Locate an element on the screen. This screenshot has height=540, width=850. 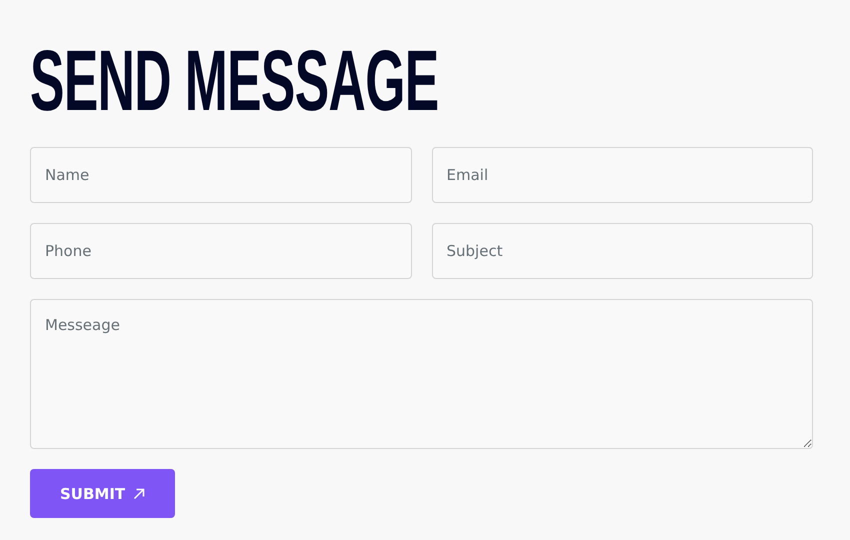
submit-button: SUBMIT is located at coordinates (103, 493).